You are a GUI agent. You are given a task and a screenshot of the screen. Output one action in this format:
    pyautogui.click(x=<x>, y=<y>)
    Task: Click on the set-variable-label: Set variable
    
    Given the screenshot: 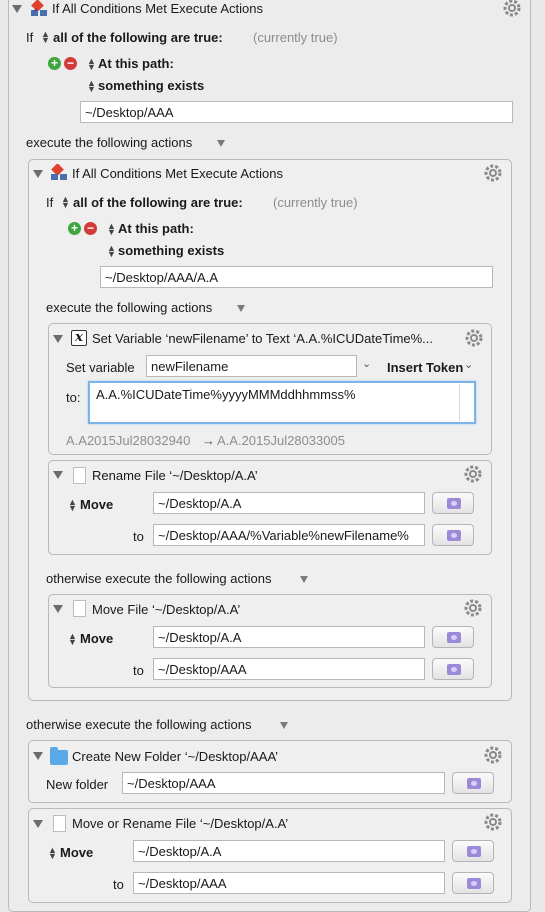 What is the action you would take?
    pyautogui.click(x=100, y=367)
    